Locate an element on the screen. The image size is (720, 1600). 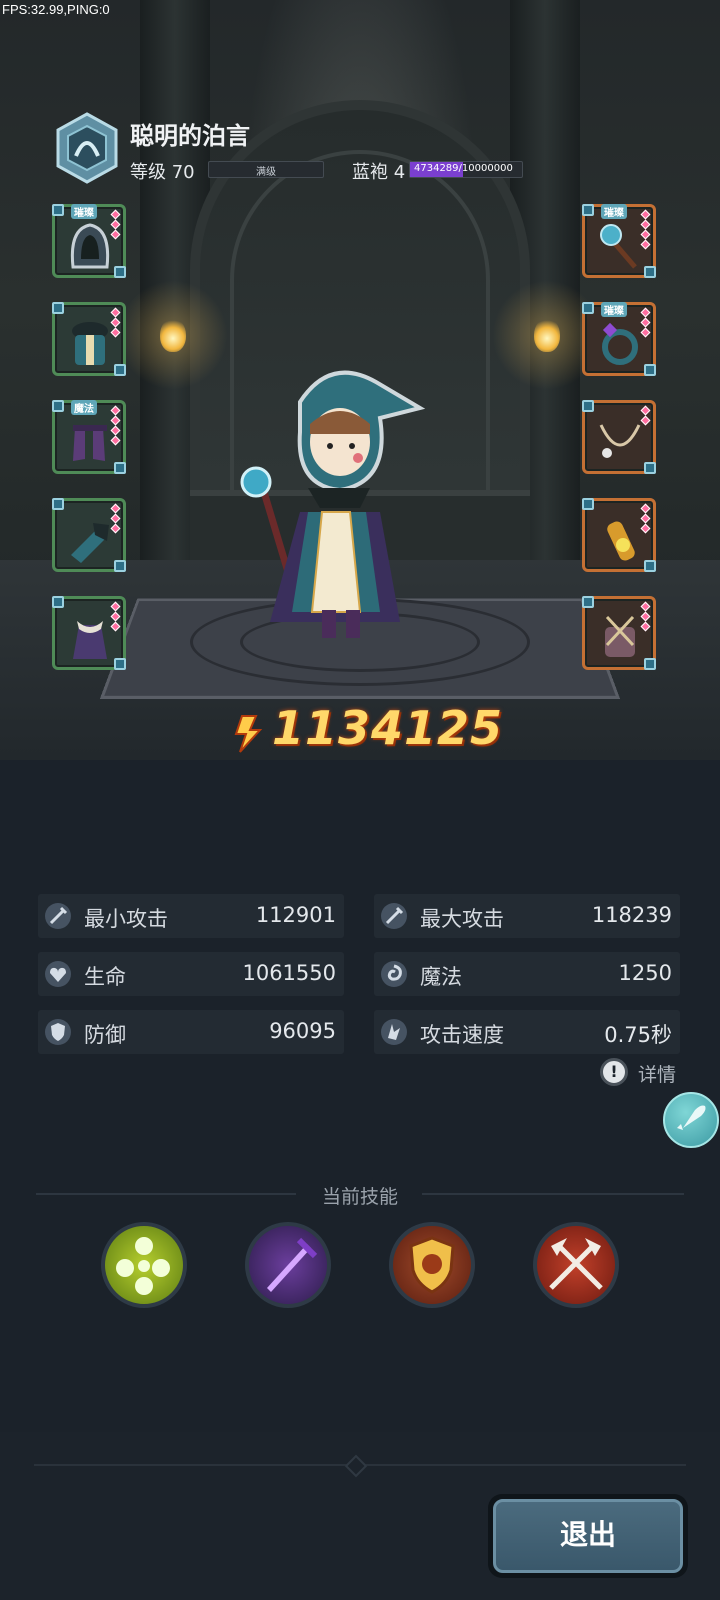
equip-slot-amulet is located at coordinates (619, 535).